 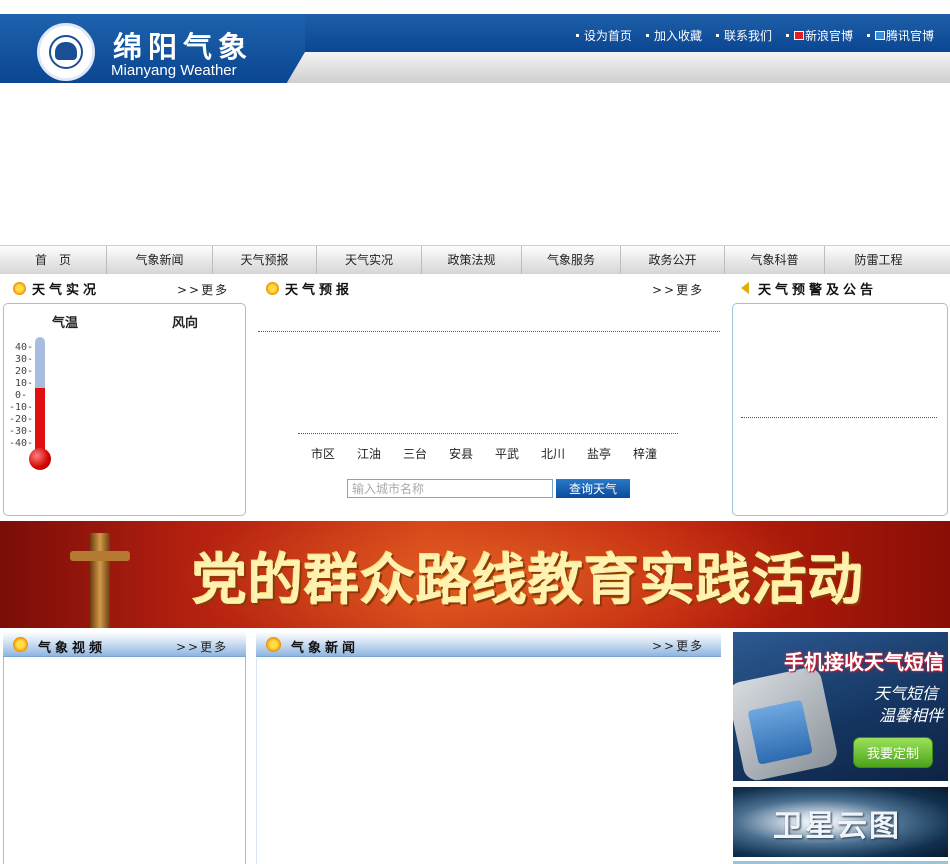 I want to click on thermometer-icon, so click(x=40, y=401).